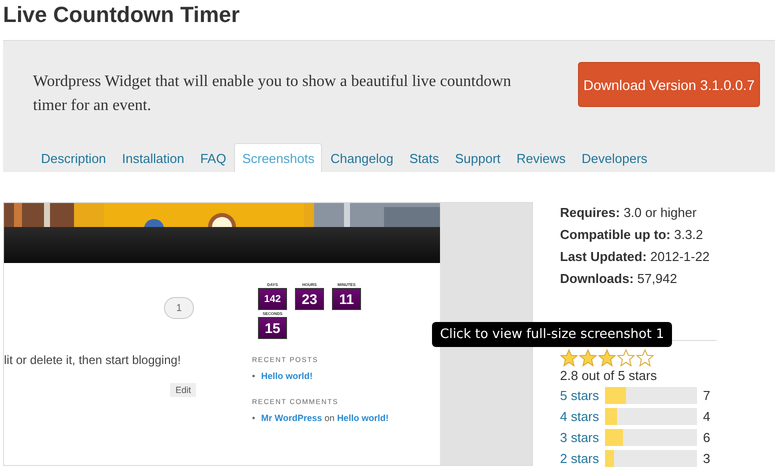 The image size is (778, 473). What do you see at coordinates (629, 213) in the screenshot?
I see `meta-line: Requires: 3.0 or higher` at bounding box center [629, 213].